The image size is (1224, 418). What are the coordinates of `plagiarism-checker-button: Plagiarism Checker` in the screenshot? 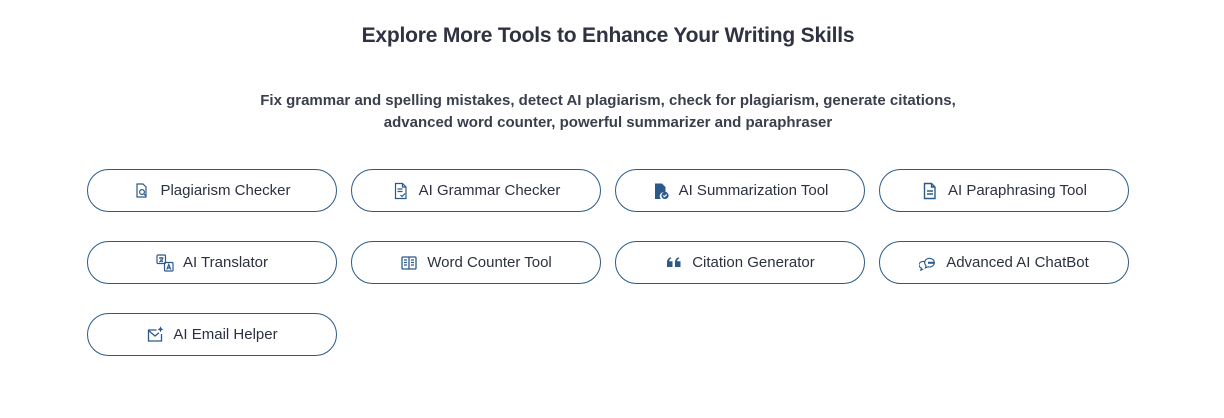 It's located at (212, 190).